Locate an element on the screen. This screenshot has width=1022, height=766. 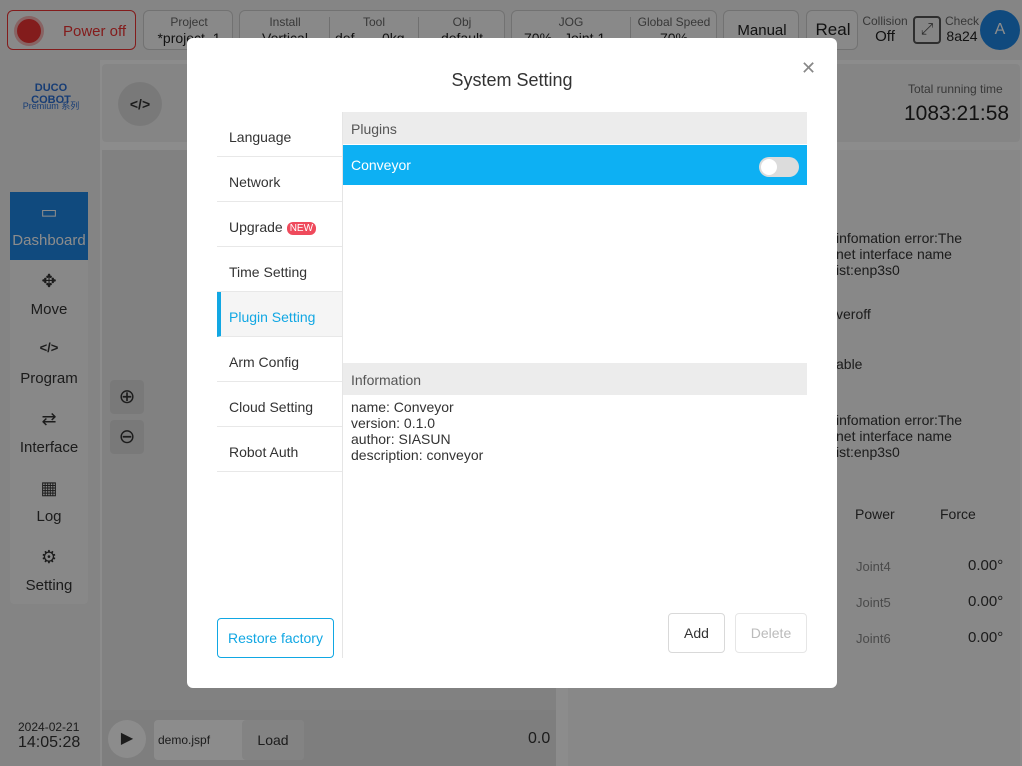
menu-item-label: Robot Auth is located at coordinates (264, 452).